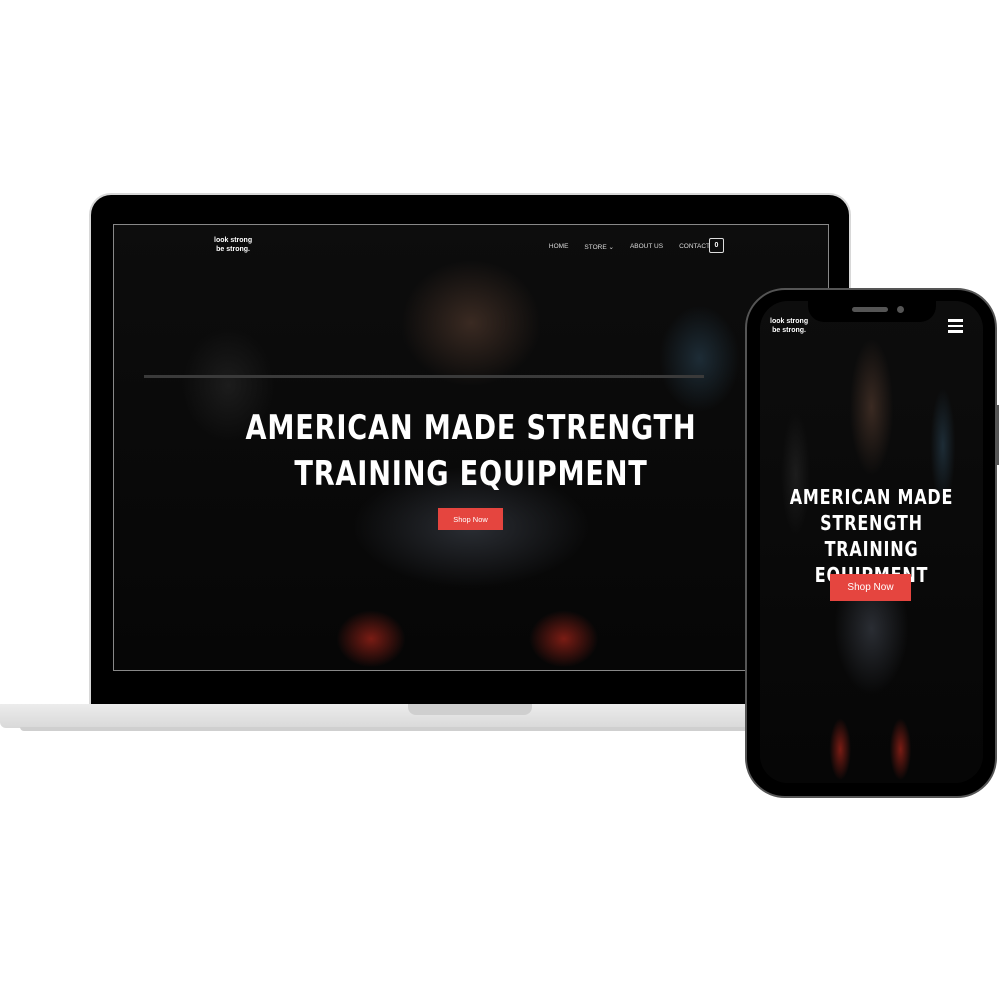  What do you see at coordinates (611, 247) in the screenshot?
I see `chevron-down-icon: ⌄` at bounding box center [611, 247].